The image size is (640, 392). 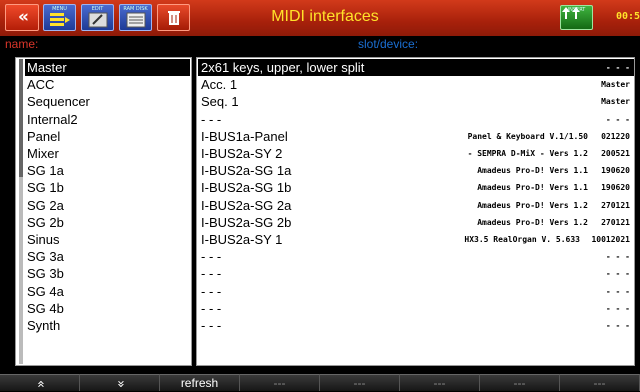 I want to click on clock: 00:5, so click(x=628, y=16).